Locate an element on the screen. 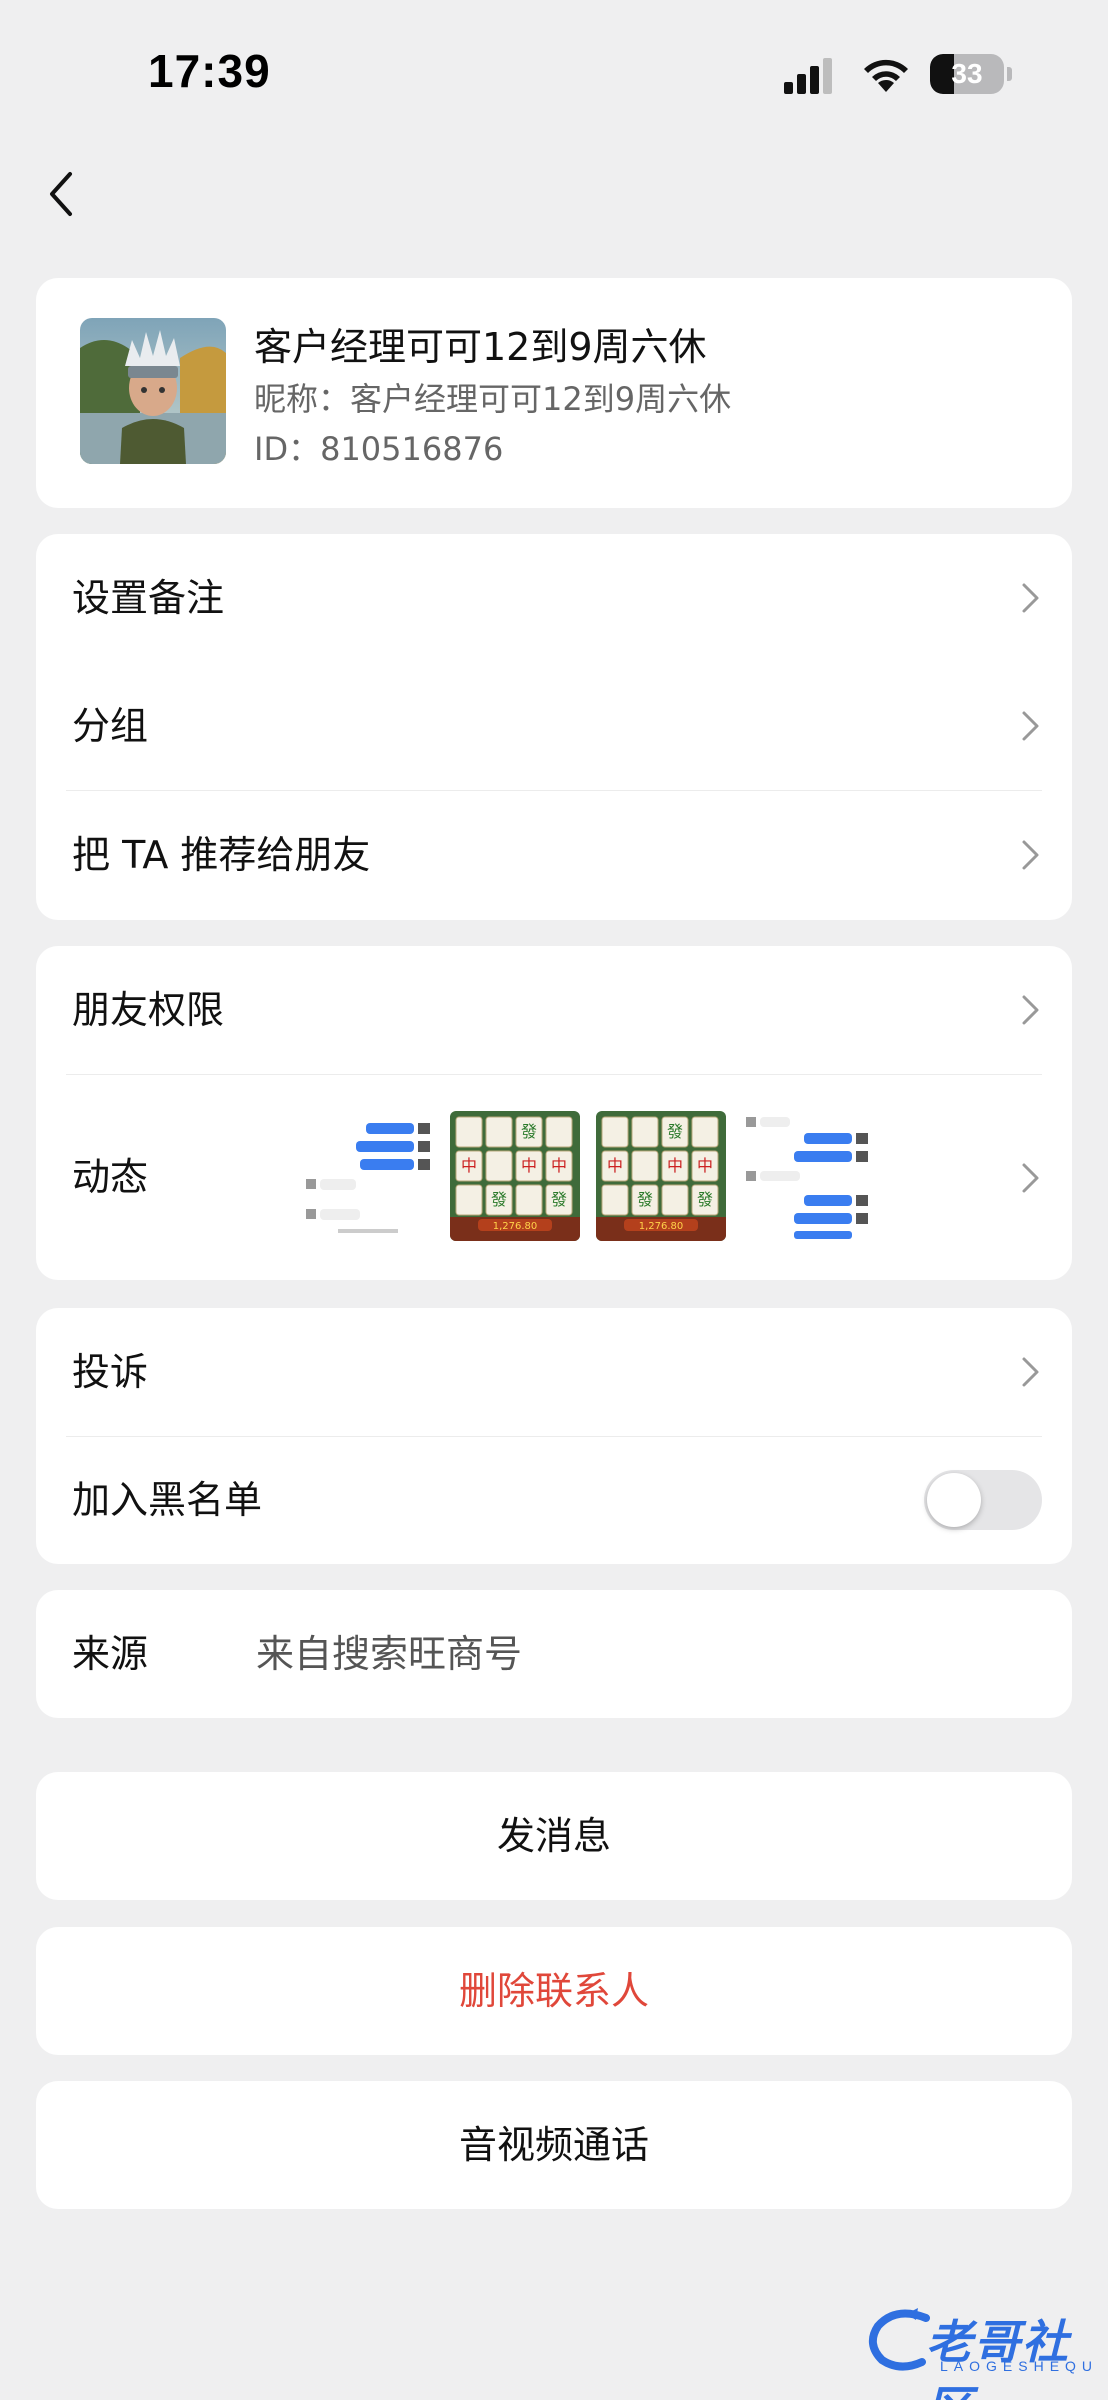 This screenshot has width=1108, height=2400. battery-icon: 33 is located at coordinates (971, 74).